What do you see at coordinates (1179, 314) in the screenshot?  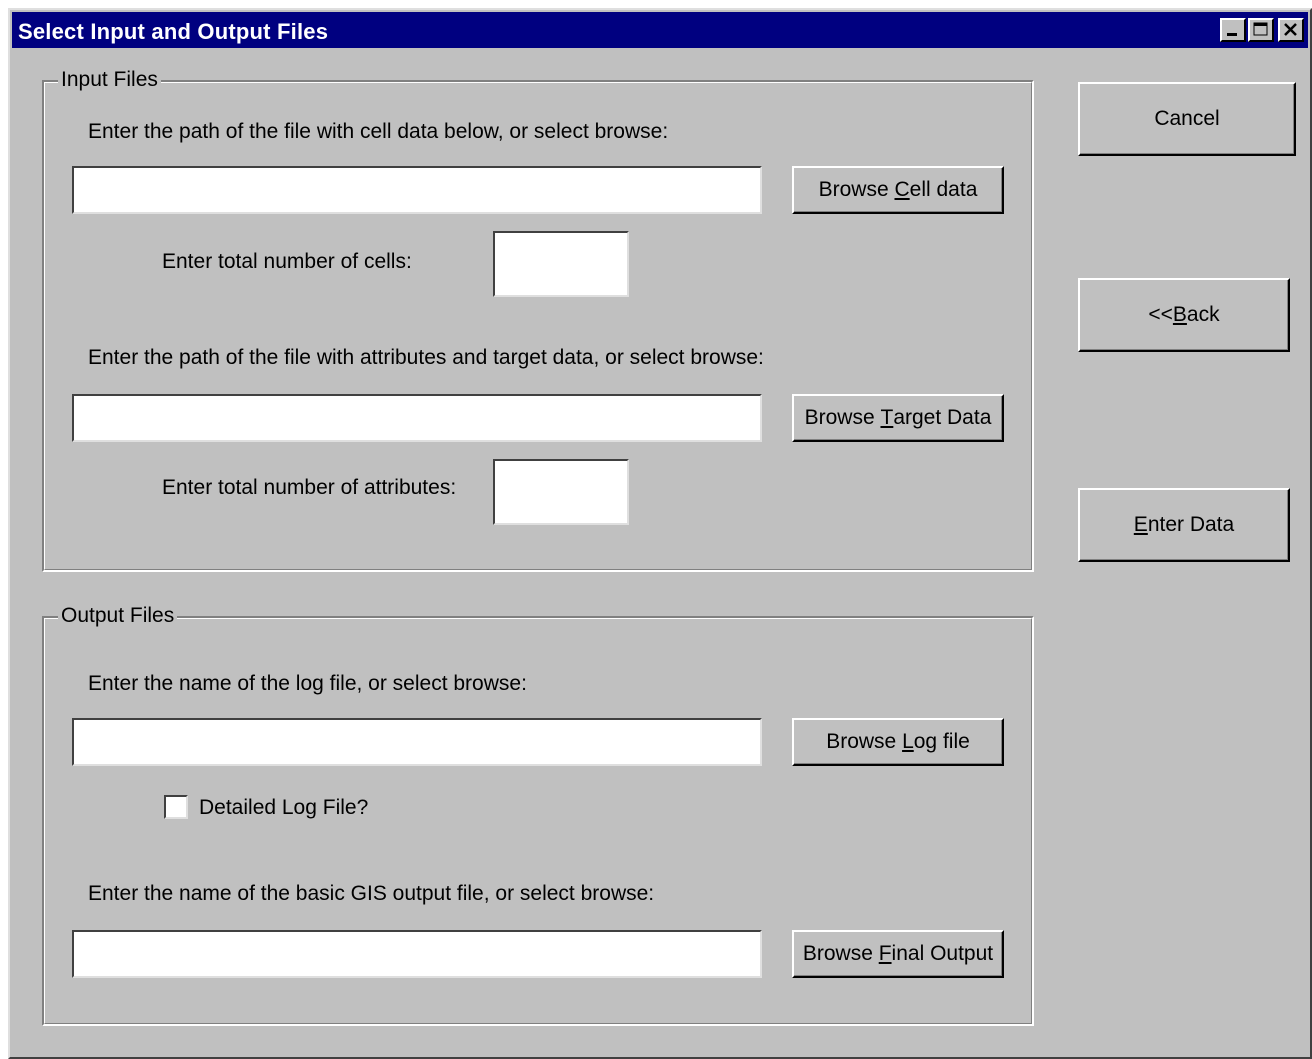 I see `back-label-acc: B` at bounding box center [1179, 314].